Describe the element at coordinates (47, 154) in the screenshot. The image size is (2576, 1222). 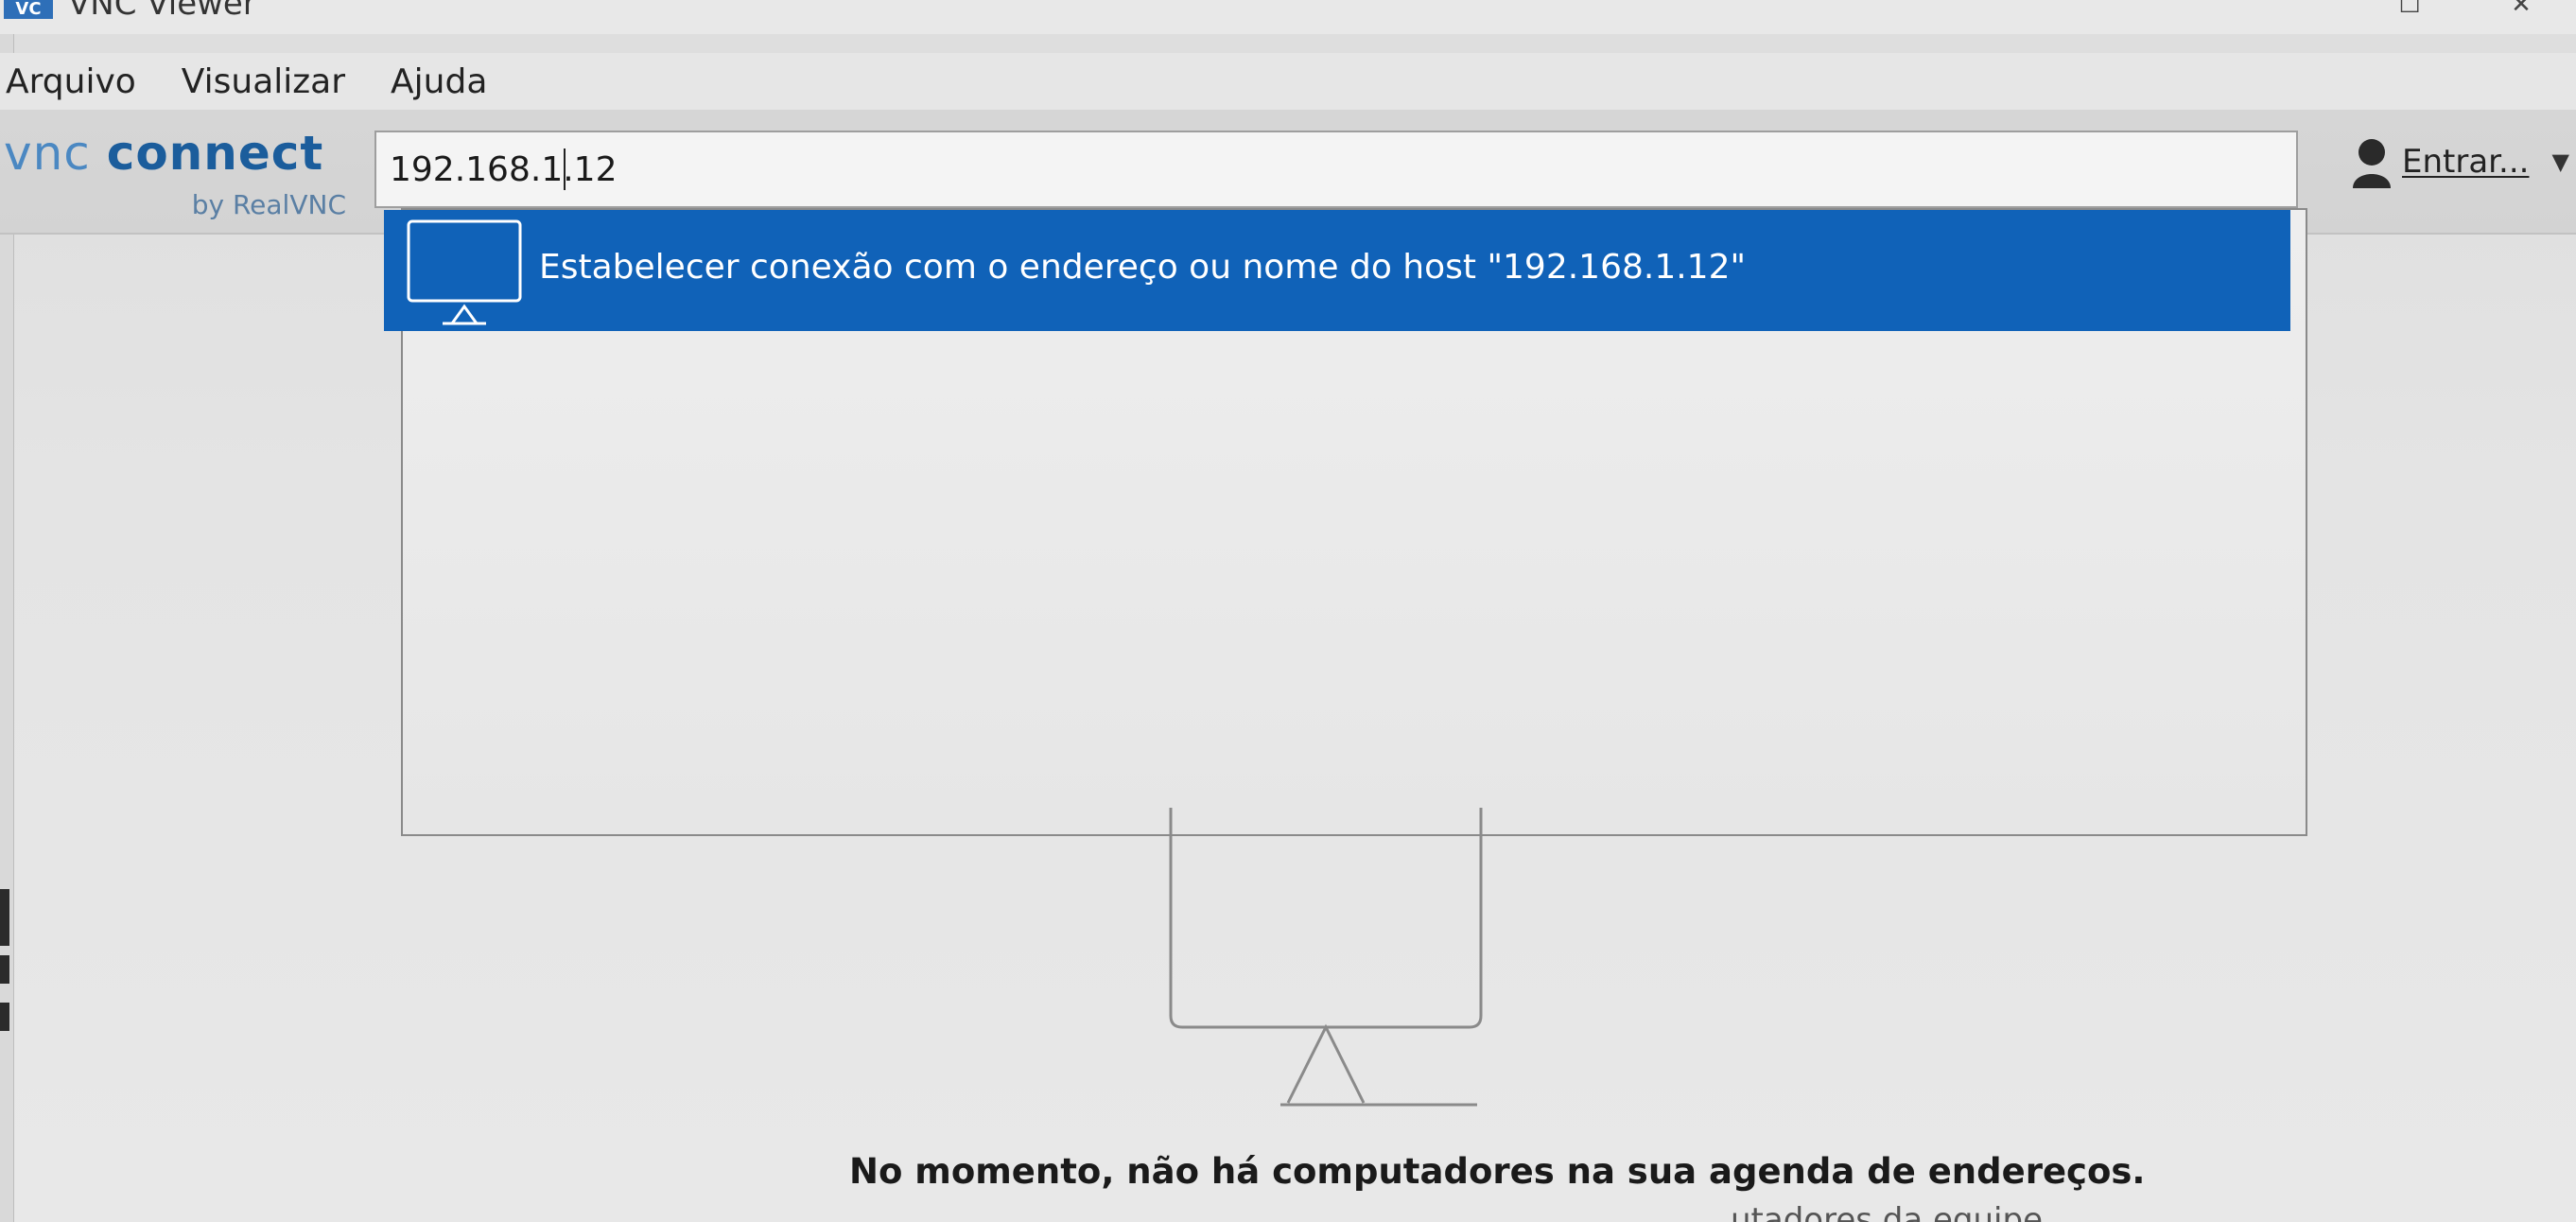
I see `logo-vnc: vnc` at that location.